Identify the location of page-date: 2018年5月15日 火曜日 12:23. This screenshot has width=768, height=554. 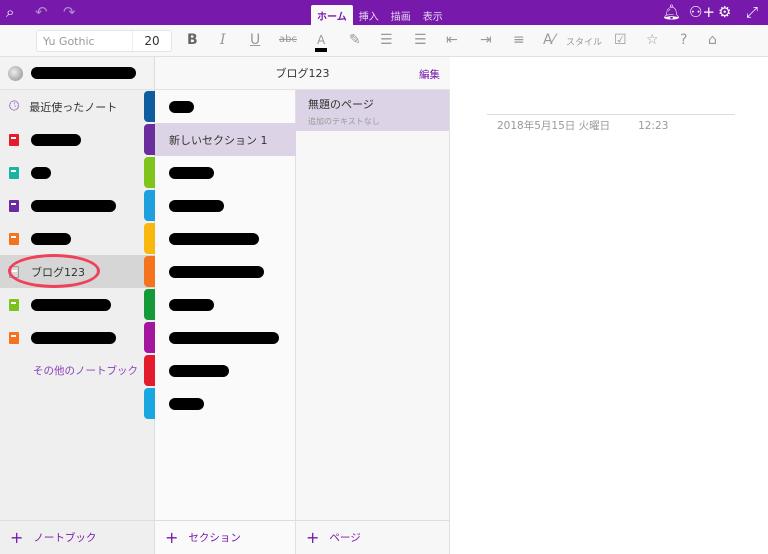
(583, 126).